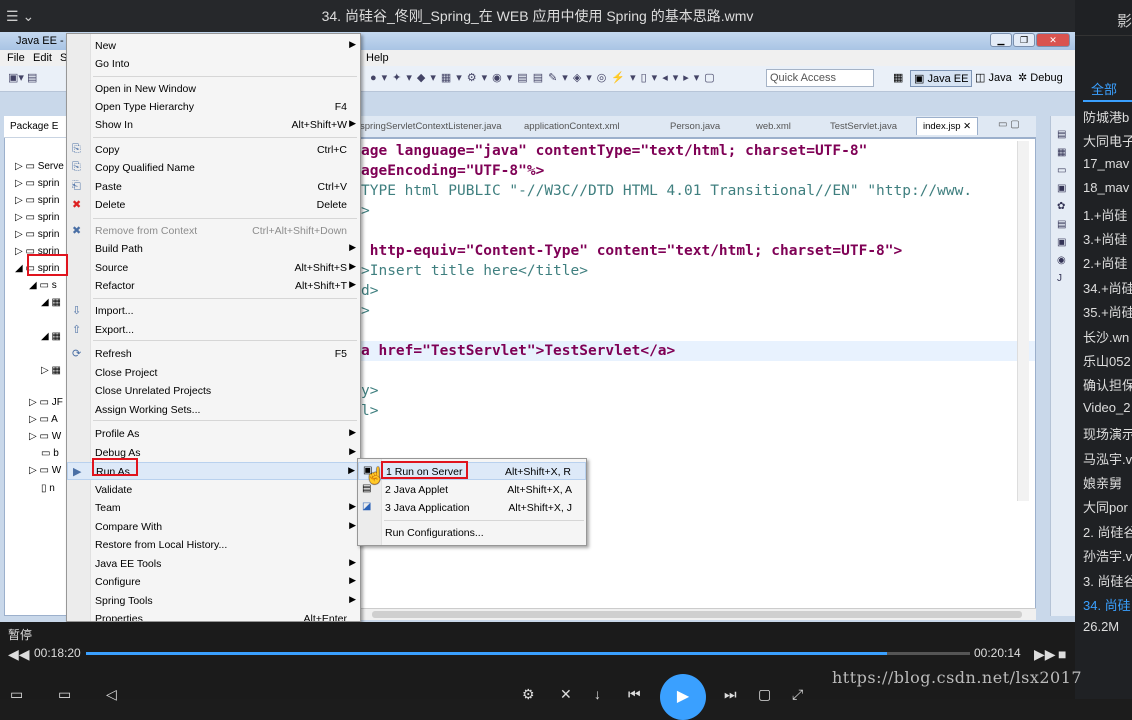  I want to click on playlist-item: 3. 尚硅谷, so click(1107, 580).